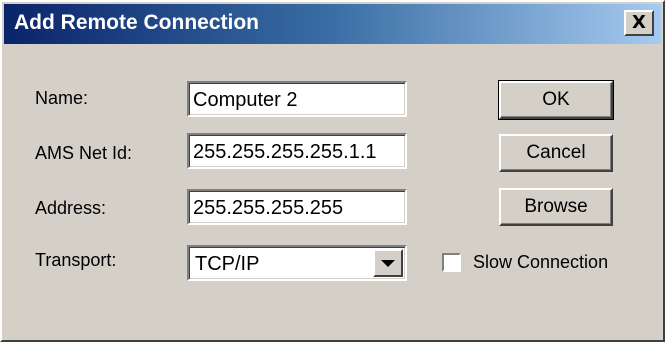  I want to click on chevron-down-icon, so click(388, 263).